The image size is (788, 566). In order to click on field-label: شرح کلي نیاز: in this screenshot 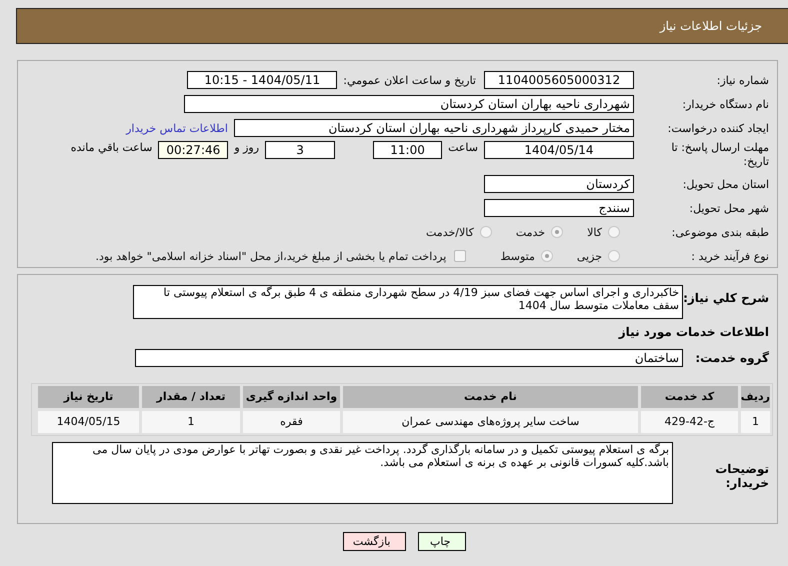, I will do `click(726, 297)`.